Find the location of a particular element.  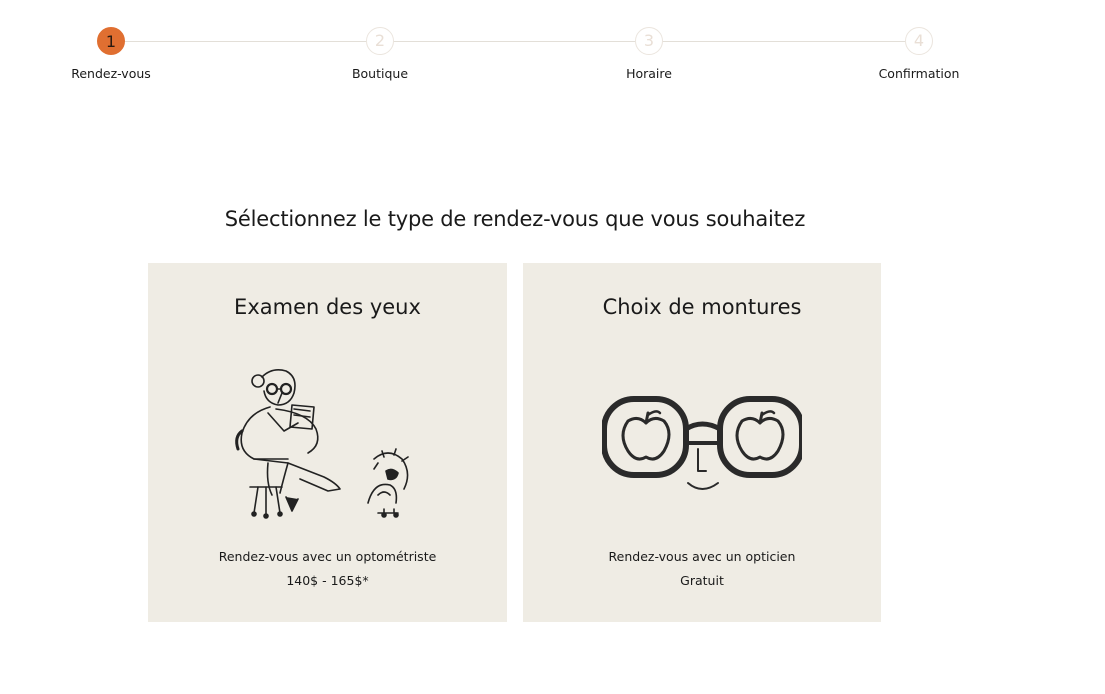

step-label: Confirmation is located at coordinates (919, 73).